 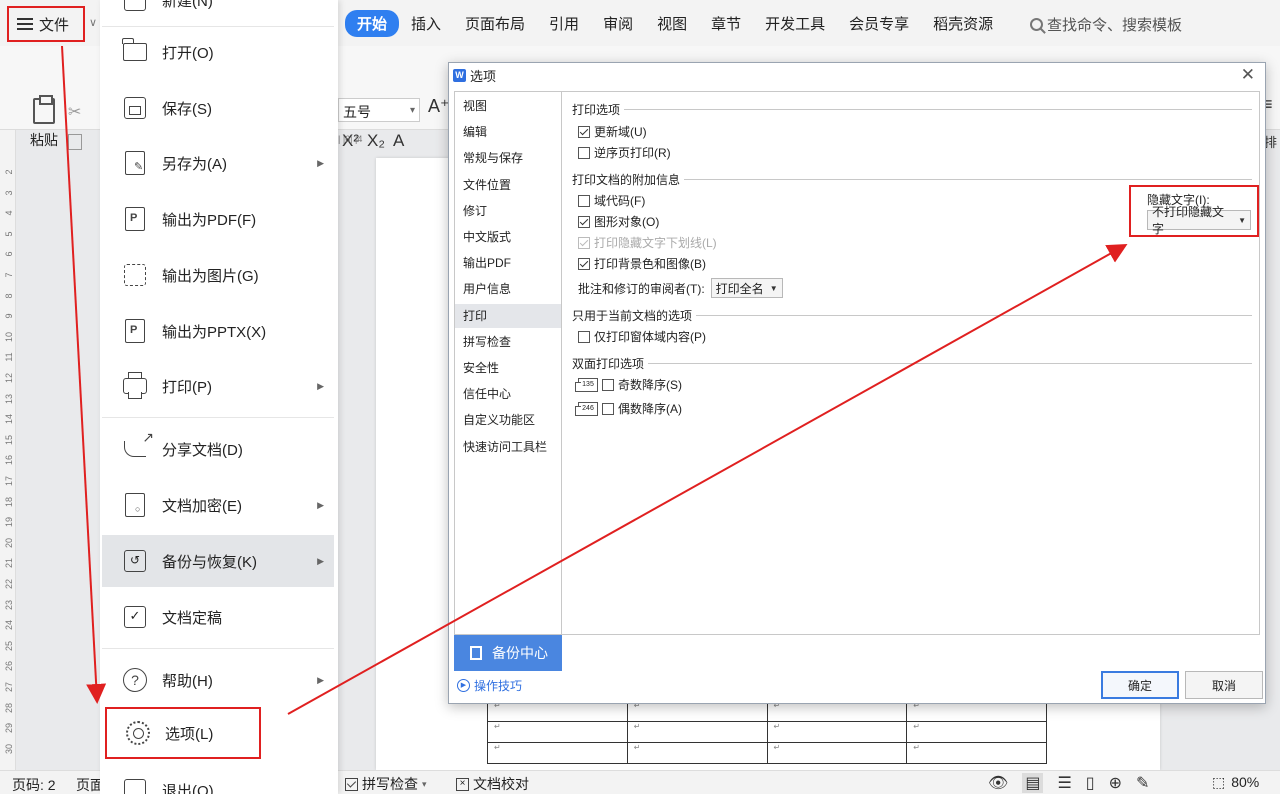 What do you see at coordinates (135, 680) in the screenshot?
I see `help-icon: ?` at bounding box center [135, 680].